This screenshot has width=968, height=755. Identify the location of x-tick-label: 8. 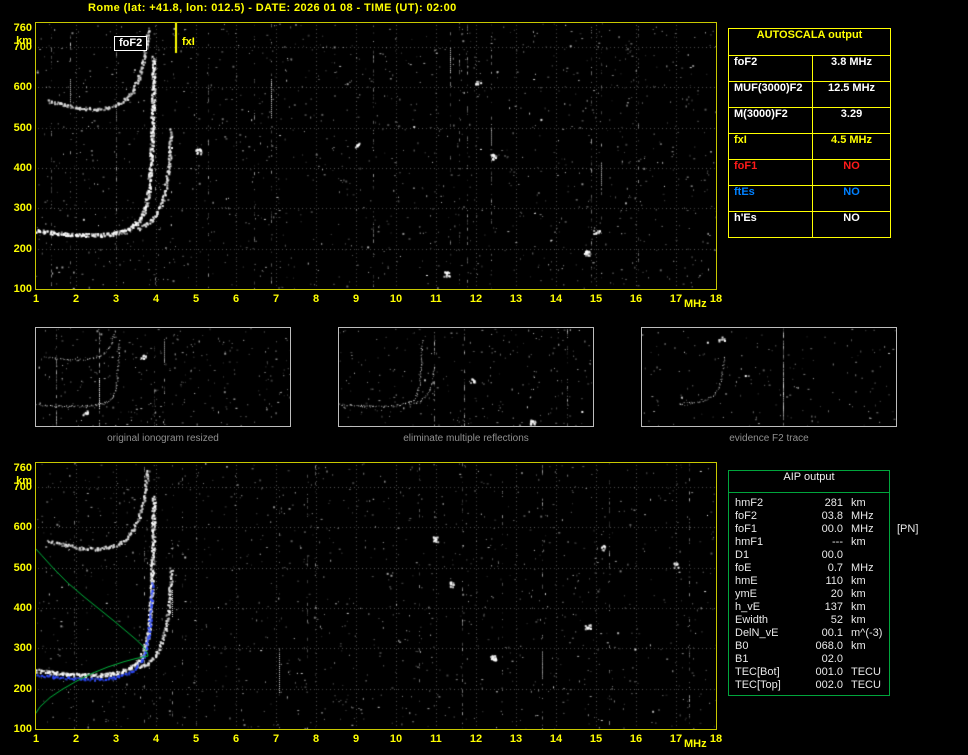
(316, 739).